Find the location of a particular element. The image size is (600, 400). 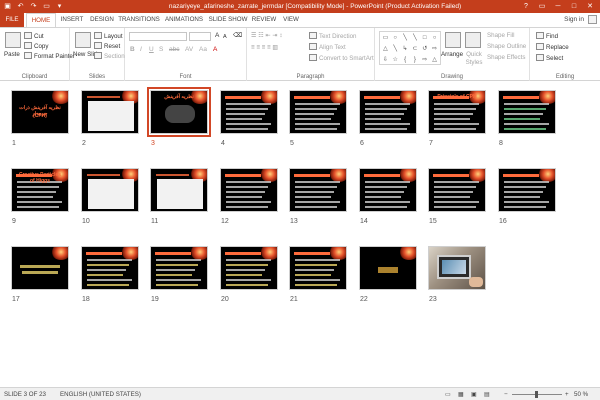

shape-connector: ╲ is located at coordinates (395, 49).